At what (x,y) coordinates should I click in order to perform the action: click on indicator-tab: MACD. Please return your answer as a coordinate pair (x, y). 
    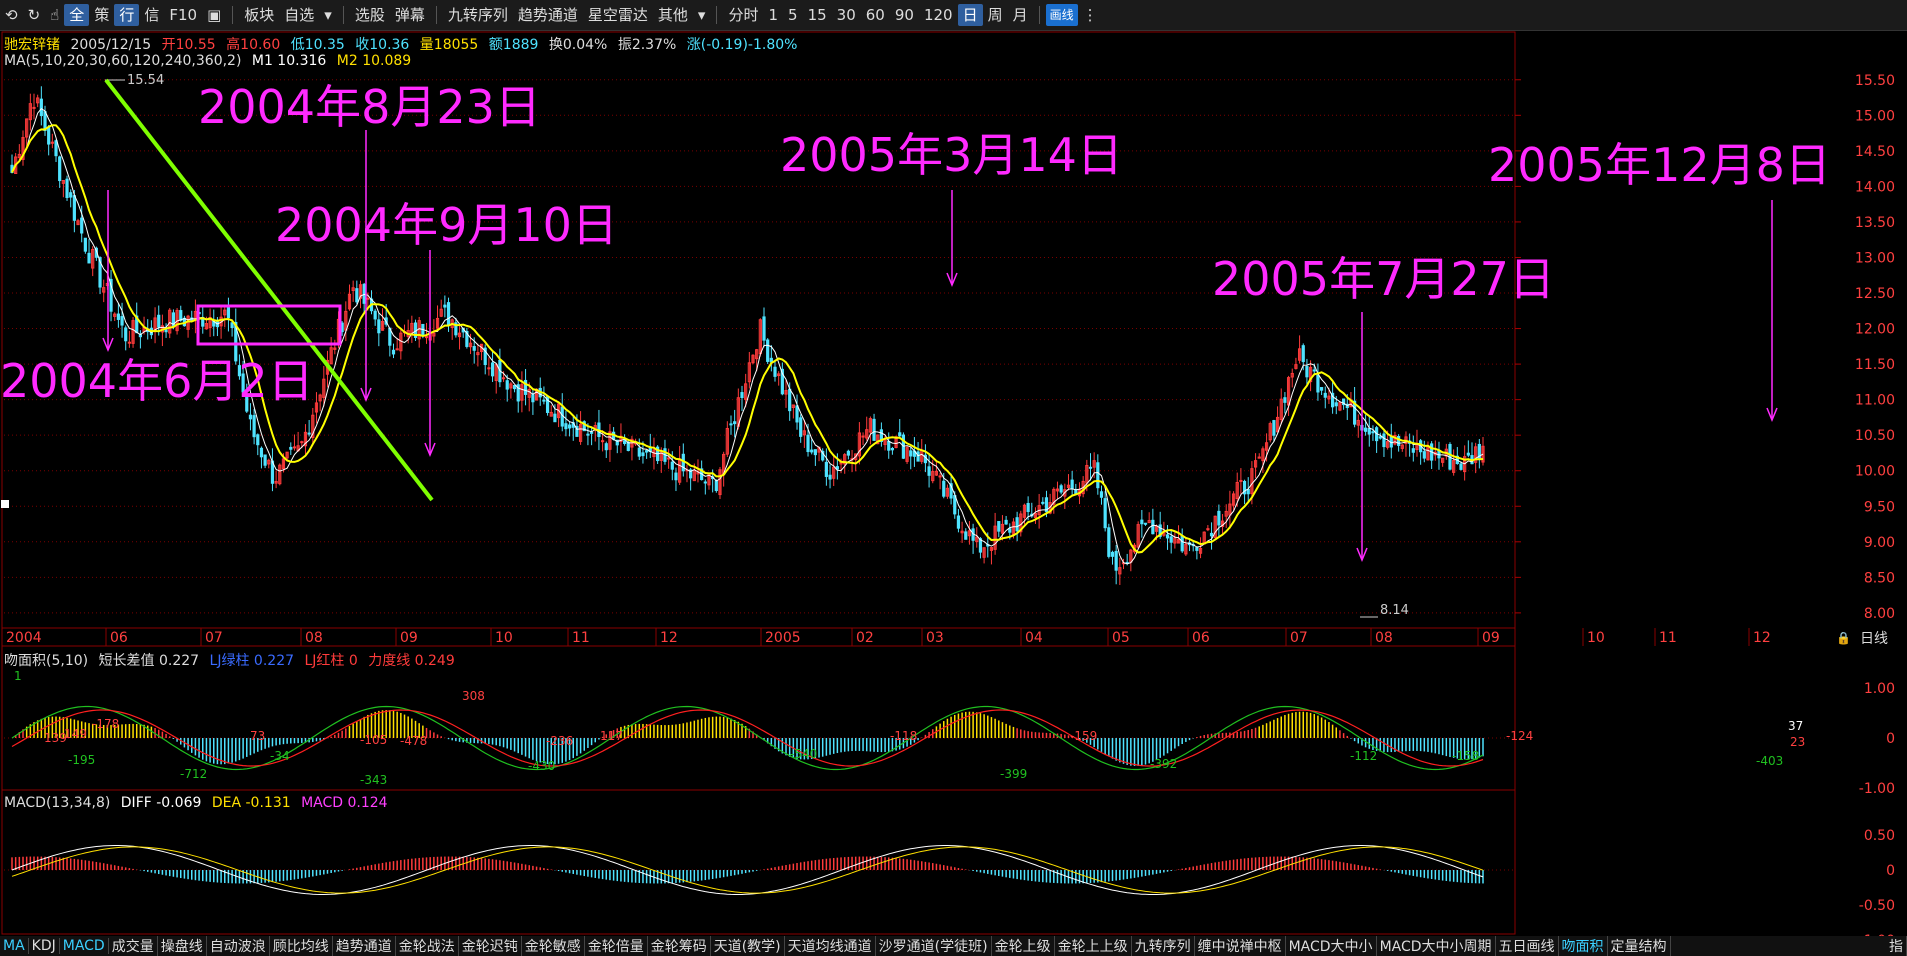
    Looking at the image, I should click on (84, 946).